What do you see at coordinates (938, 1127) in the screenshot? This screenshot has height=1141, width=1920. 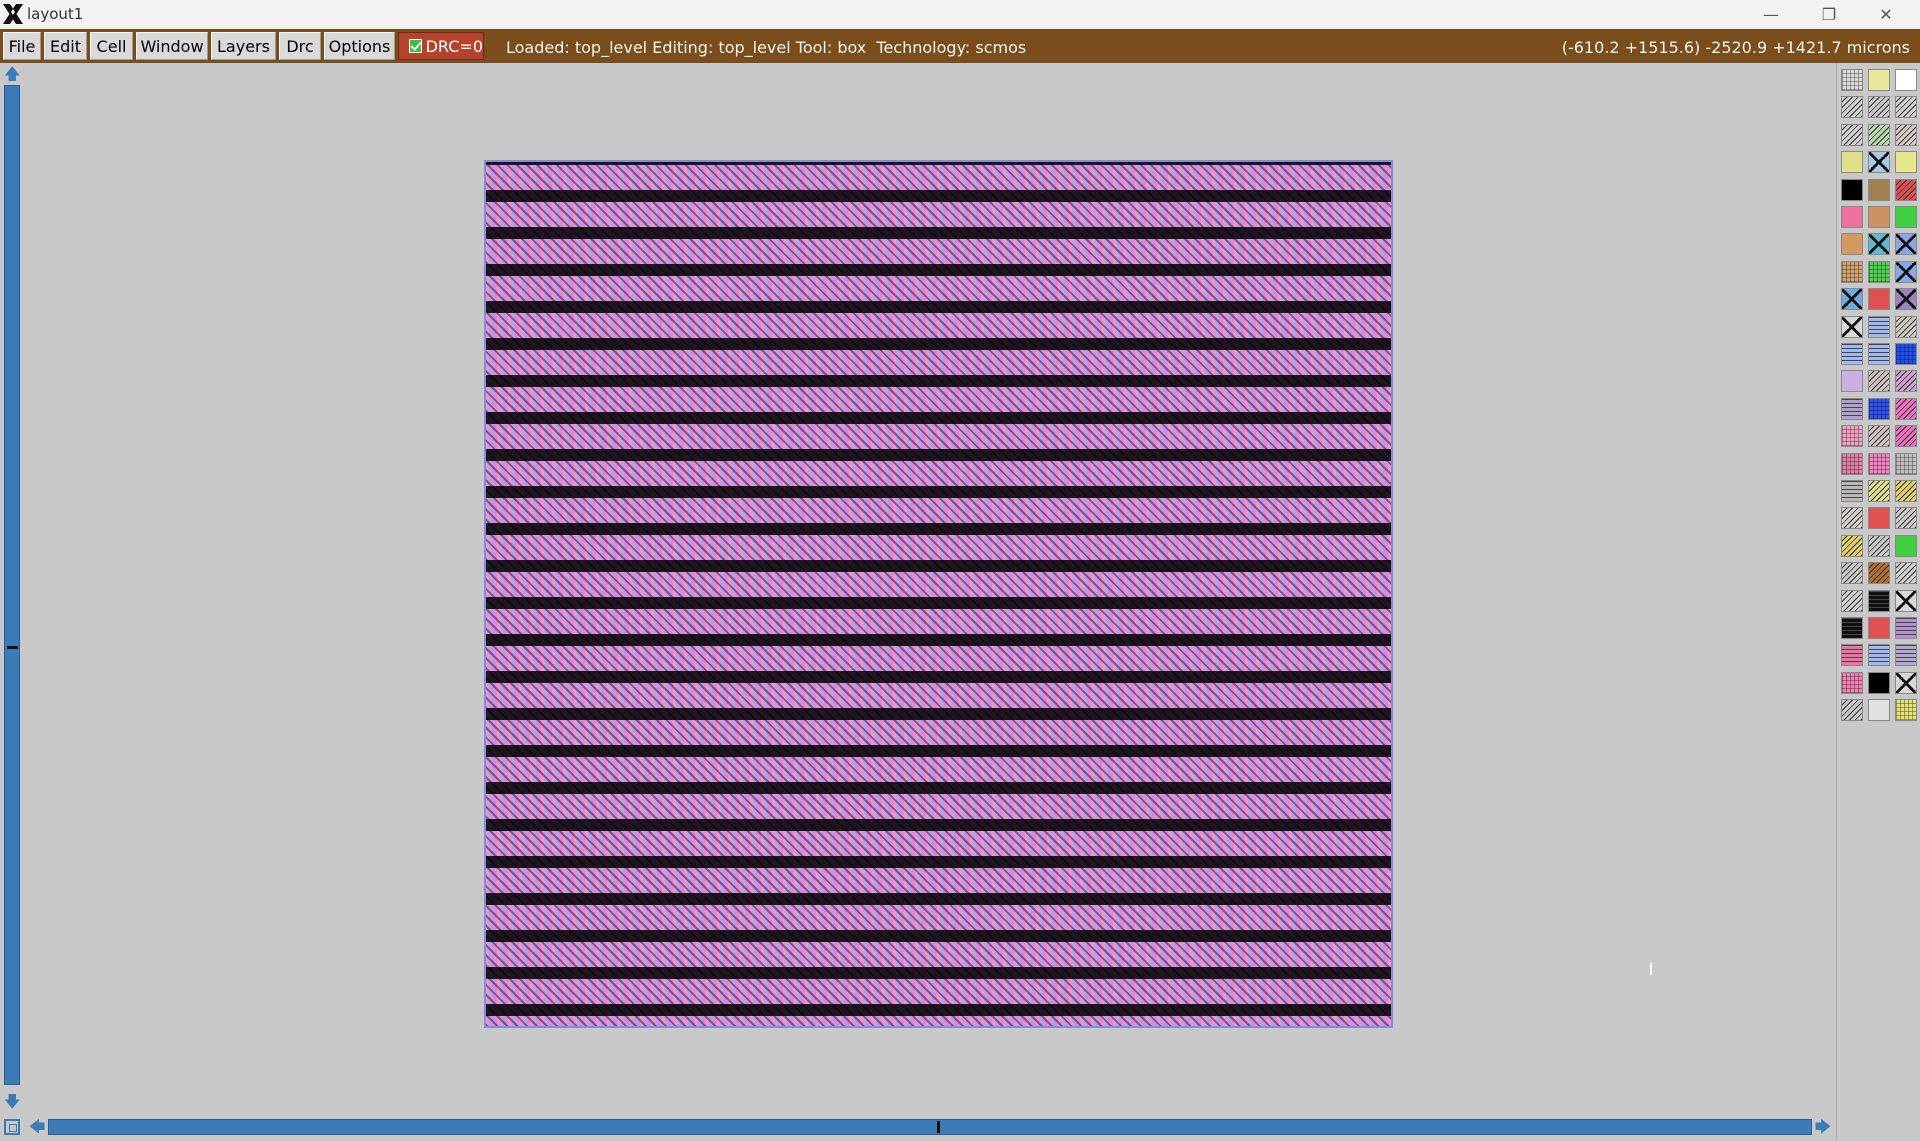 I see `horizontal-scroll-thumb` at bounding box center [938, 1127].